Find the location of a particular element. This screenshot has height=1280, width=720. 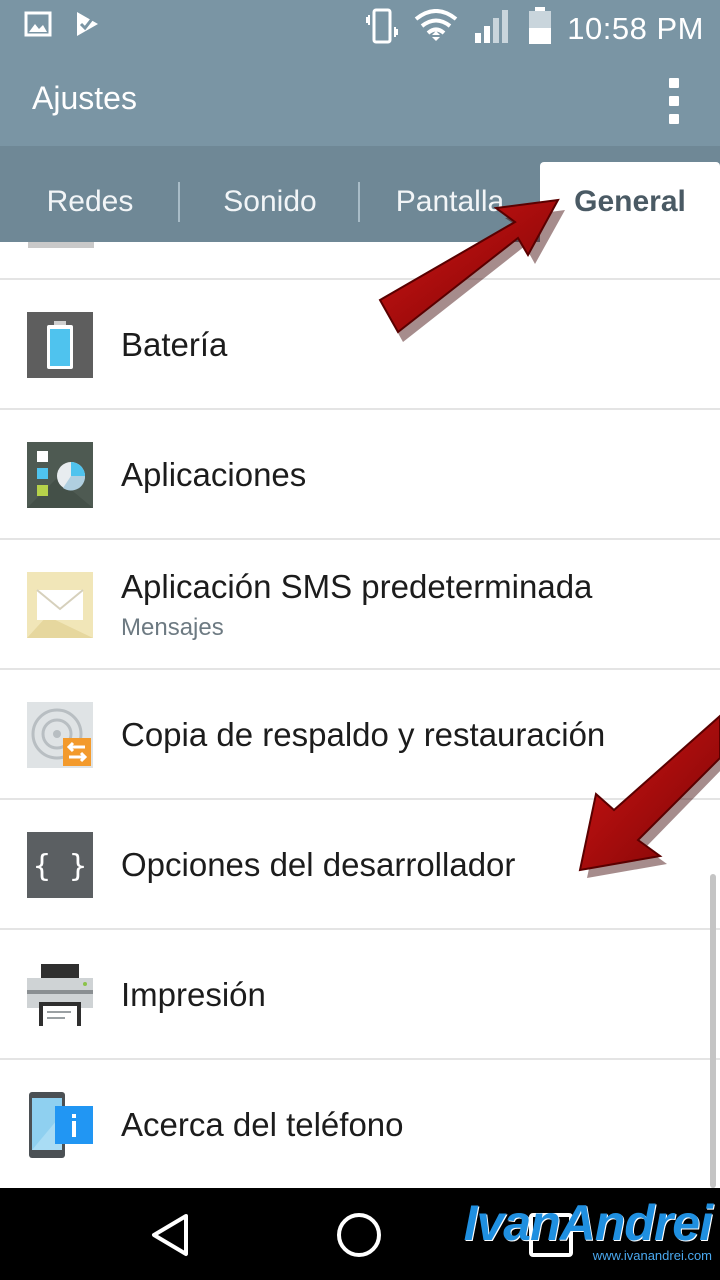

battery-setting-icon is located at coordinates (60, 345).